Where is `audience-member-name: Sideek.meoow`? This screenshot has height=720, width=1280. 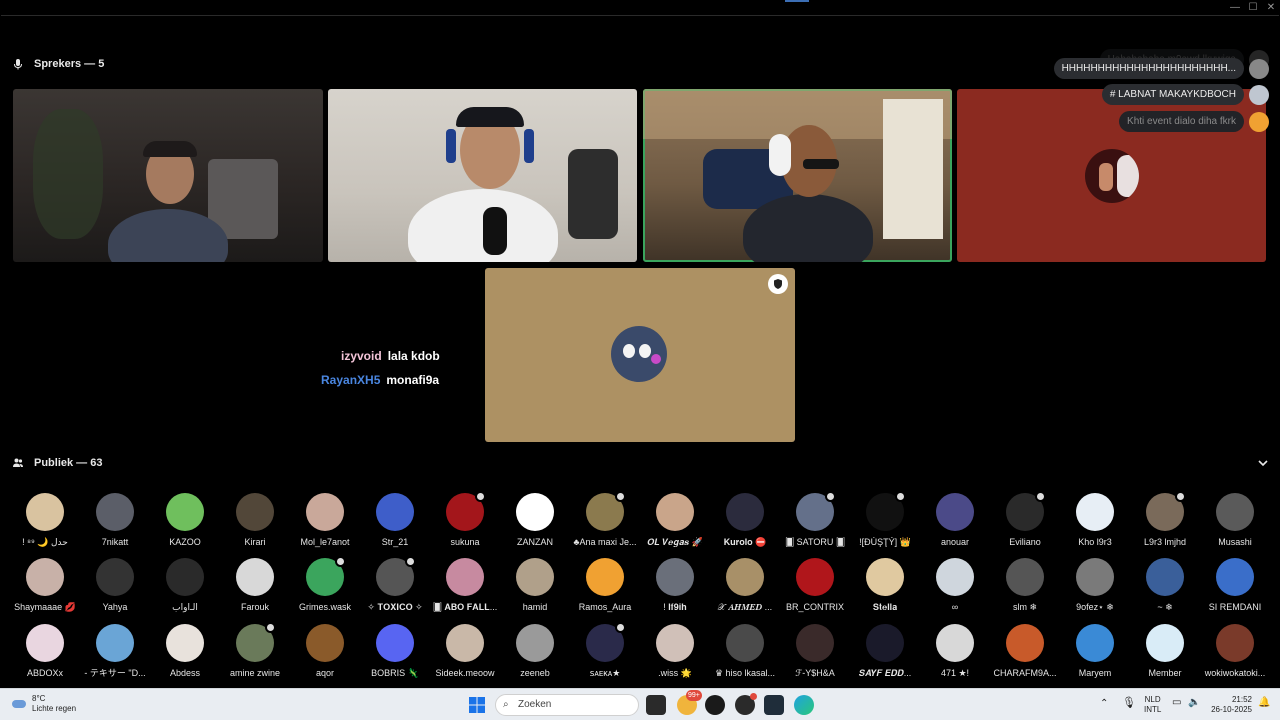 audience-member-name: Sideek.meoow is located at coordinates (465, 673).